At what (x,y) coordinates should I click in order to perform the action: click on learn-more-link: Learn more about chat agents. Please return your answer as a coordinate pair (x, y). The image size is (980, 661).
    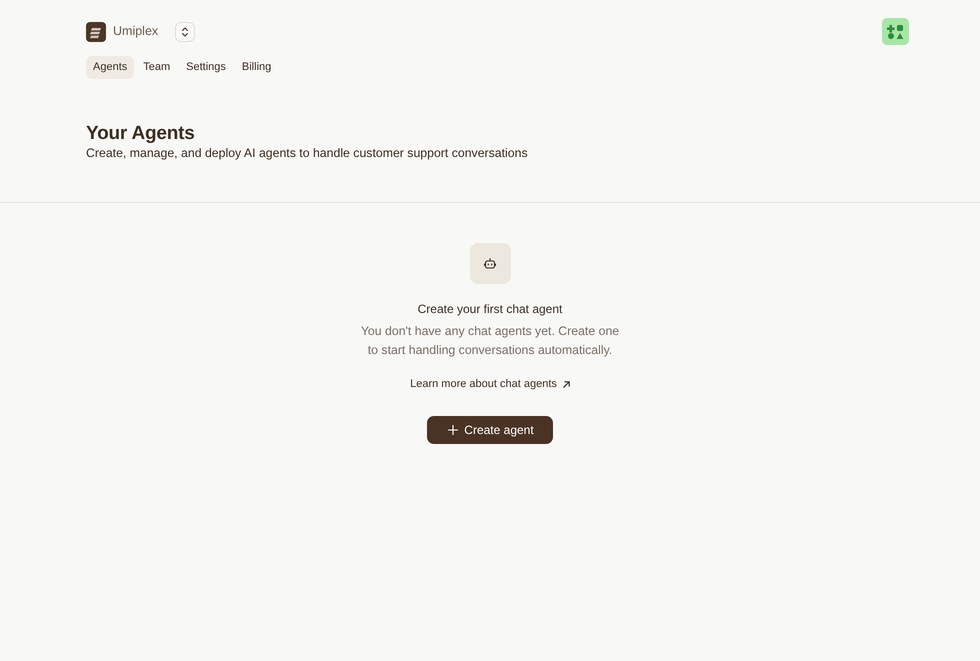
    Looking at the image, I should click on (490, 384).